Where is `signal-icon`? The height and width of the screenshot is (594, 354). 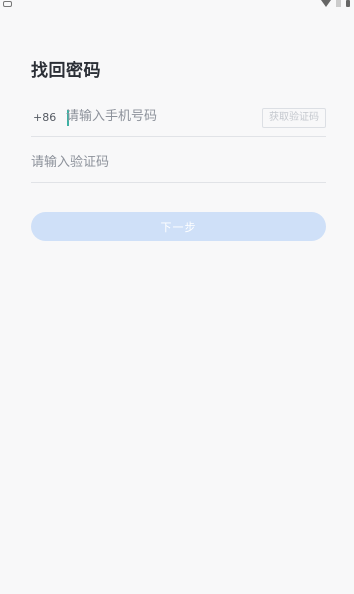 signal-icon is located at coordinates (338, 3).